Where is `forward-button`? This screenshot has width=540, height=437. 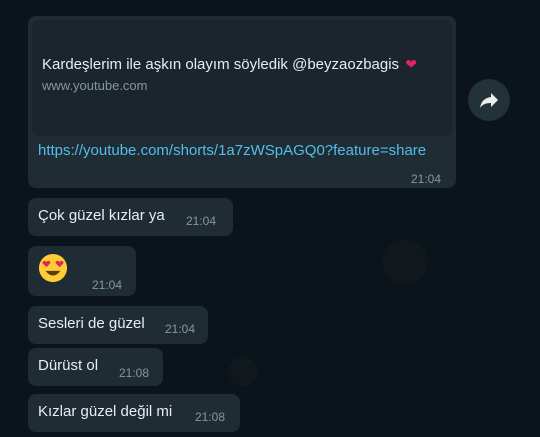
forward-button is located at coordinates (489, 100).